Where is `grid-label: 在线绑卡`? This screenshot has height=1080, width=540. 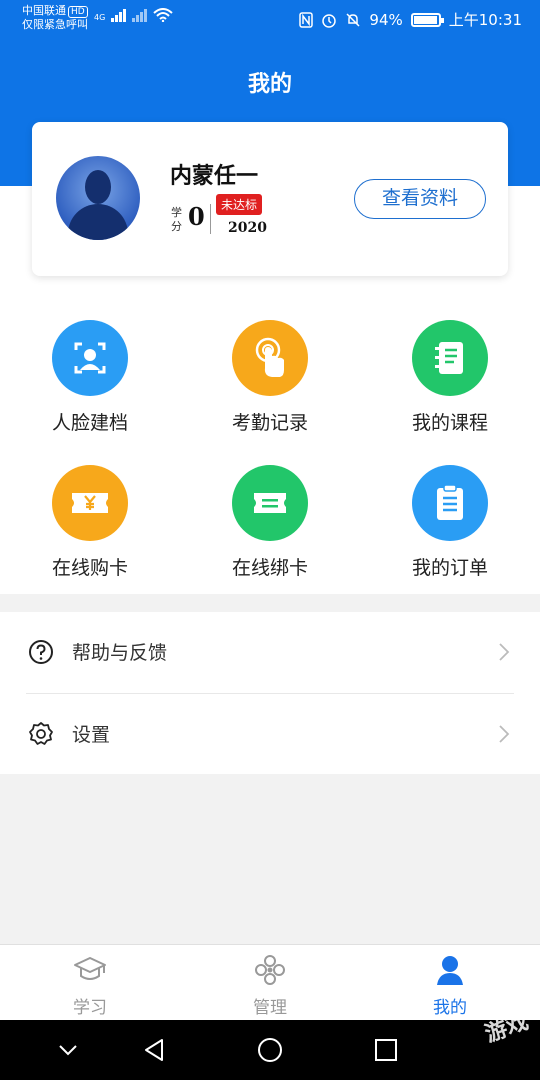
grid-label: 在线绑卡 is located at coordinates (269, 568).